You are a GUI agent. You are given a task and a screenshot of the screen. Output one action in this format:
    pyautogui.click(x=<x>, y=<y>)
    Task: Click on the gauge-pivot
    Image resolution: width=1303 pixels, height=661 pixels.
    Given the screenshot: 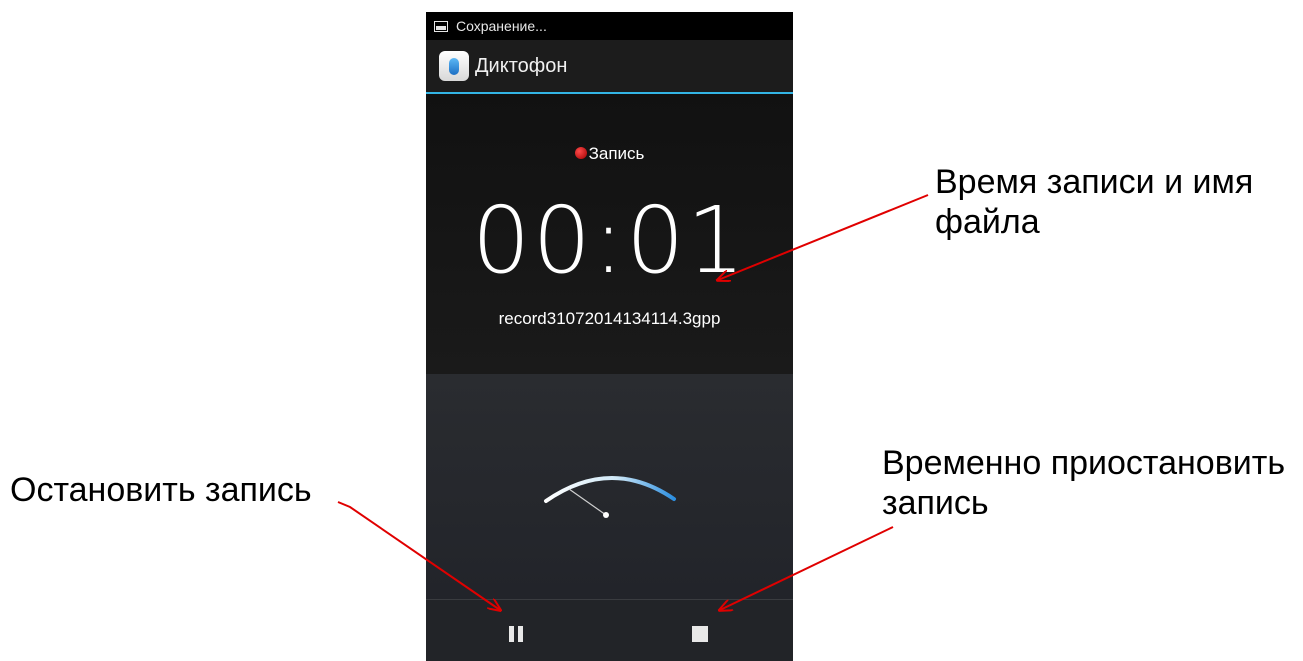 What is the action you would take?
    pyautogui.click(x=606, y=515)
    